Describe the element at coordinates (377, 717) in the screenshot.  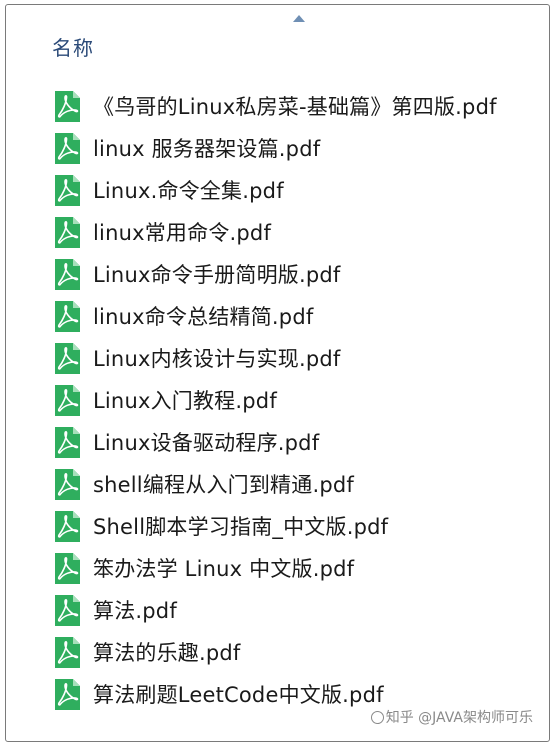
I see `zhihu-logo-icon` at that location.